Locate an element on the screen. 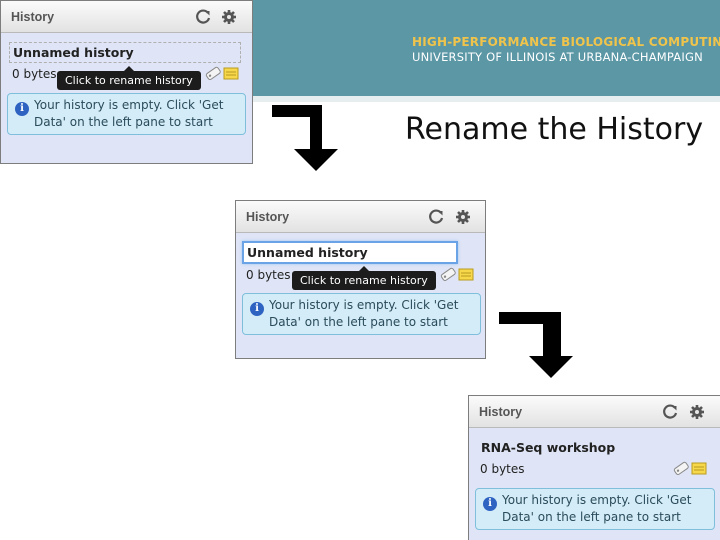 The width and height of the screenshot is (720, 540). slide-title: Rename the History is located at coordinates (554, 129).